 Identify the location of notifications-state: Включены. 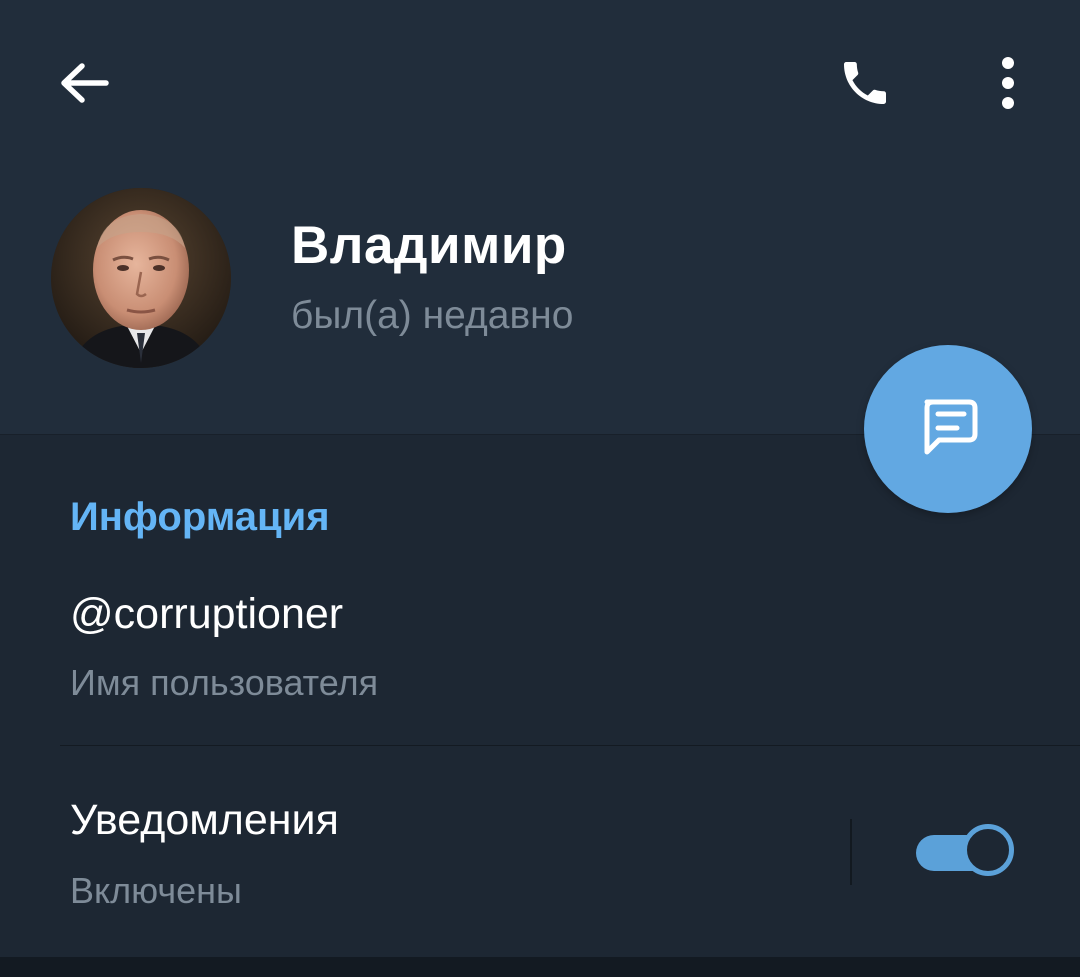
(156, 890).